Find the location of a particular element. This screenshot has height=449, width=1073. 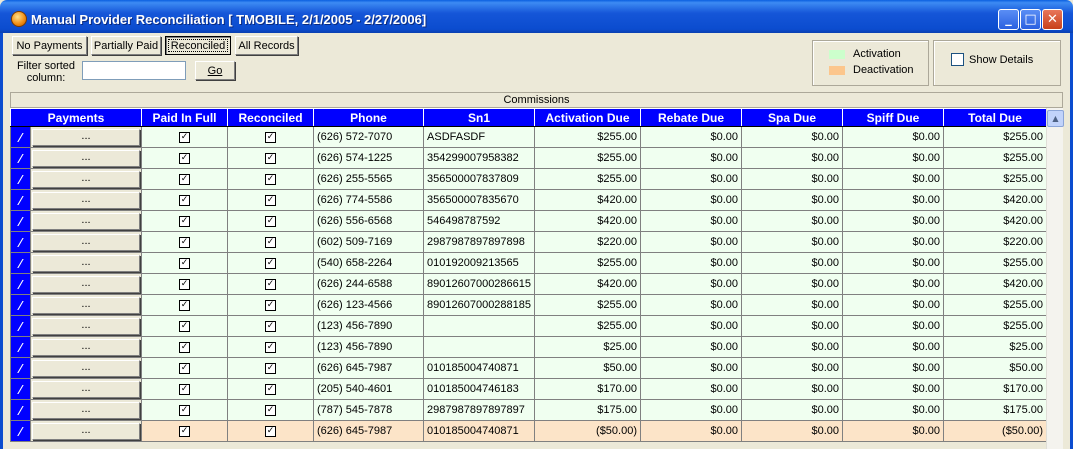

go-button: Go is located at coordinates (215, 70).